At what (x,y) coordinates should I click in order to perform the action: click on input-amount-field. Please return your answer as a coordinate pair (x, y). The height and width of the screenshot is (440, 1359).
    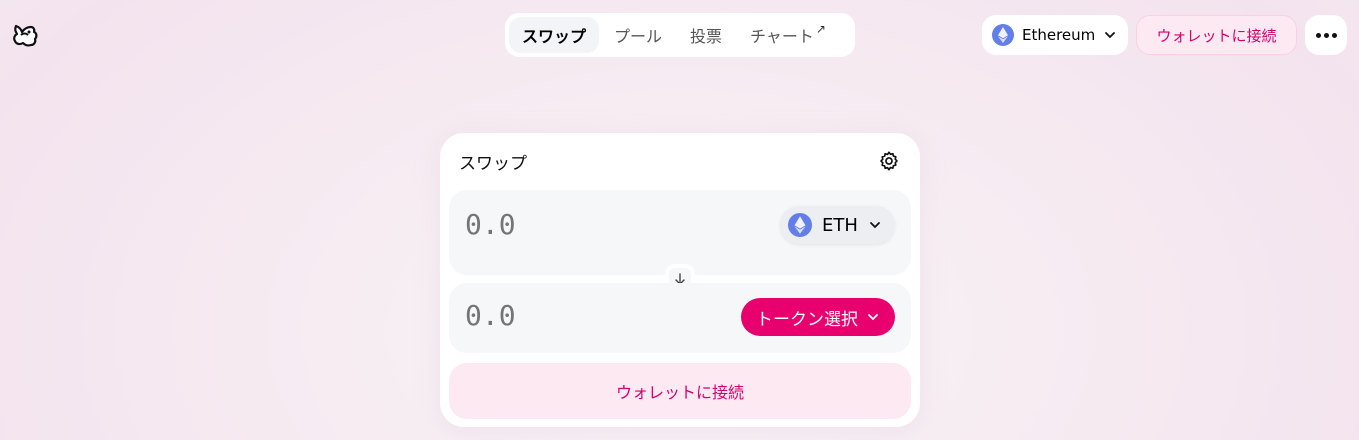
    Looking at the image, I should click on (590, 224).